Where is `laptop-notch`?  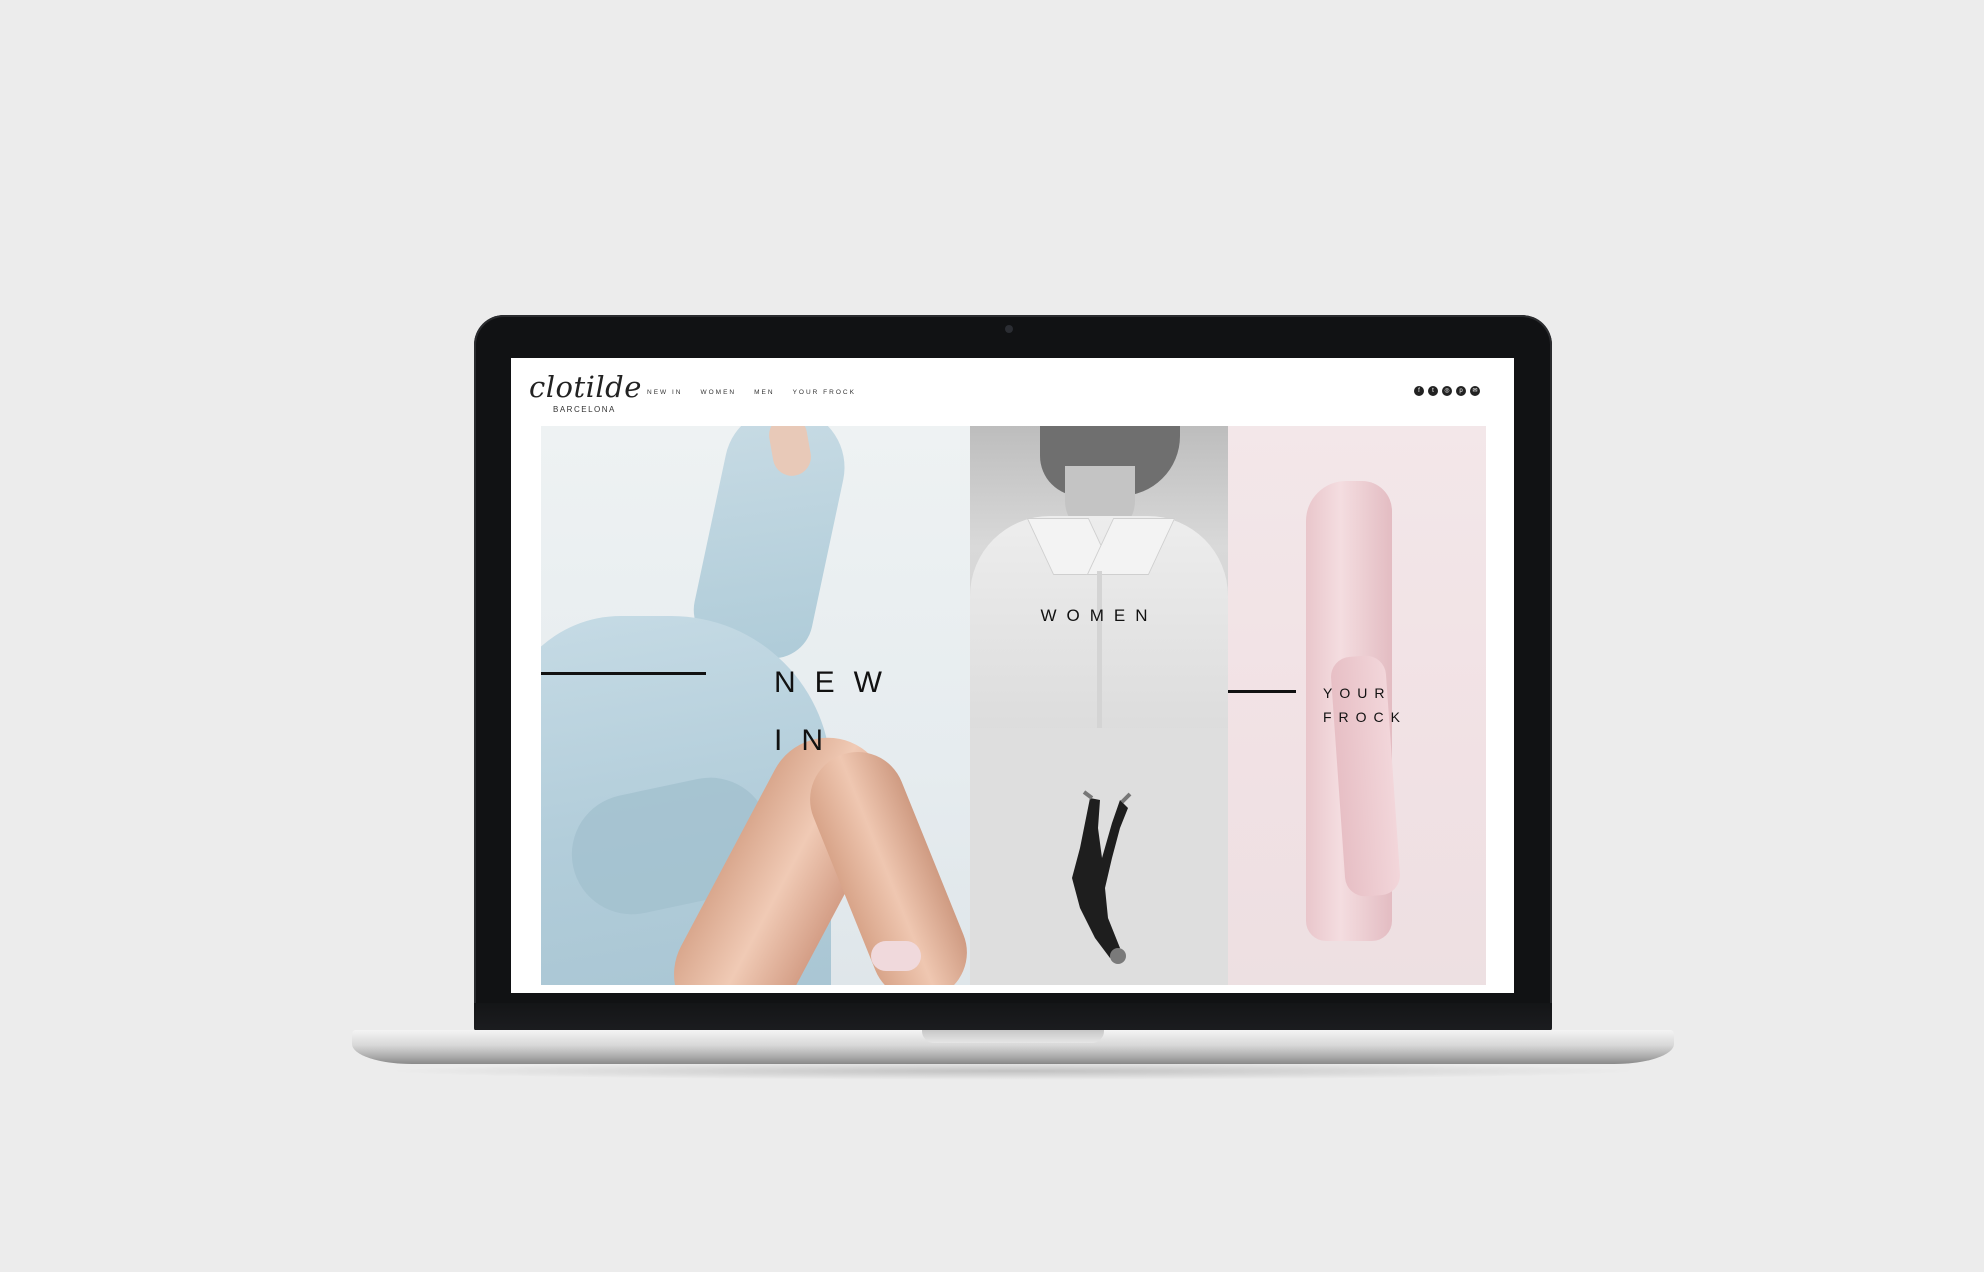
laptop-notch is located at coordinates (1013, 1036).